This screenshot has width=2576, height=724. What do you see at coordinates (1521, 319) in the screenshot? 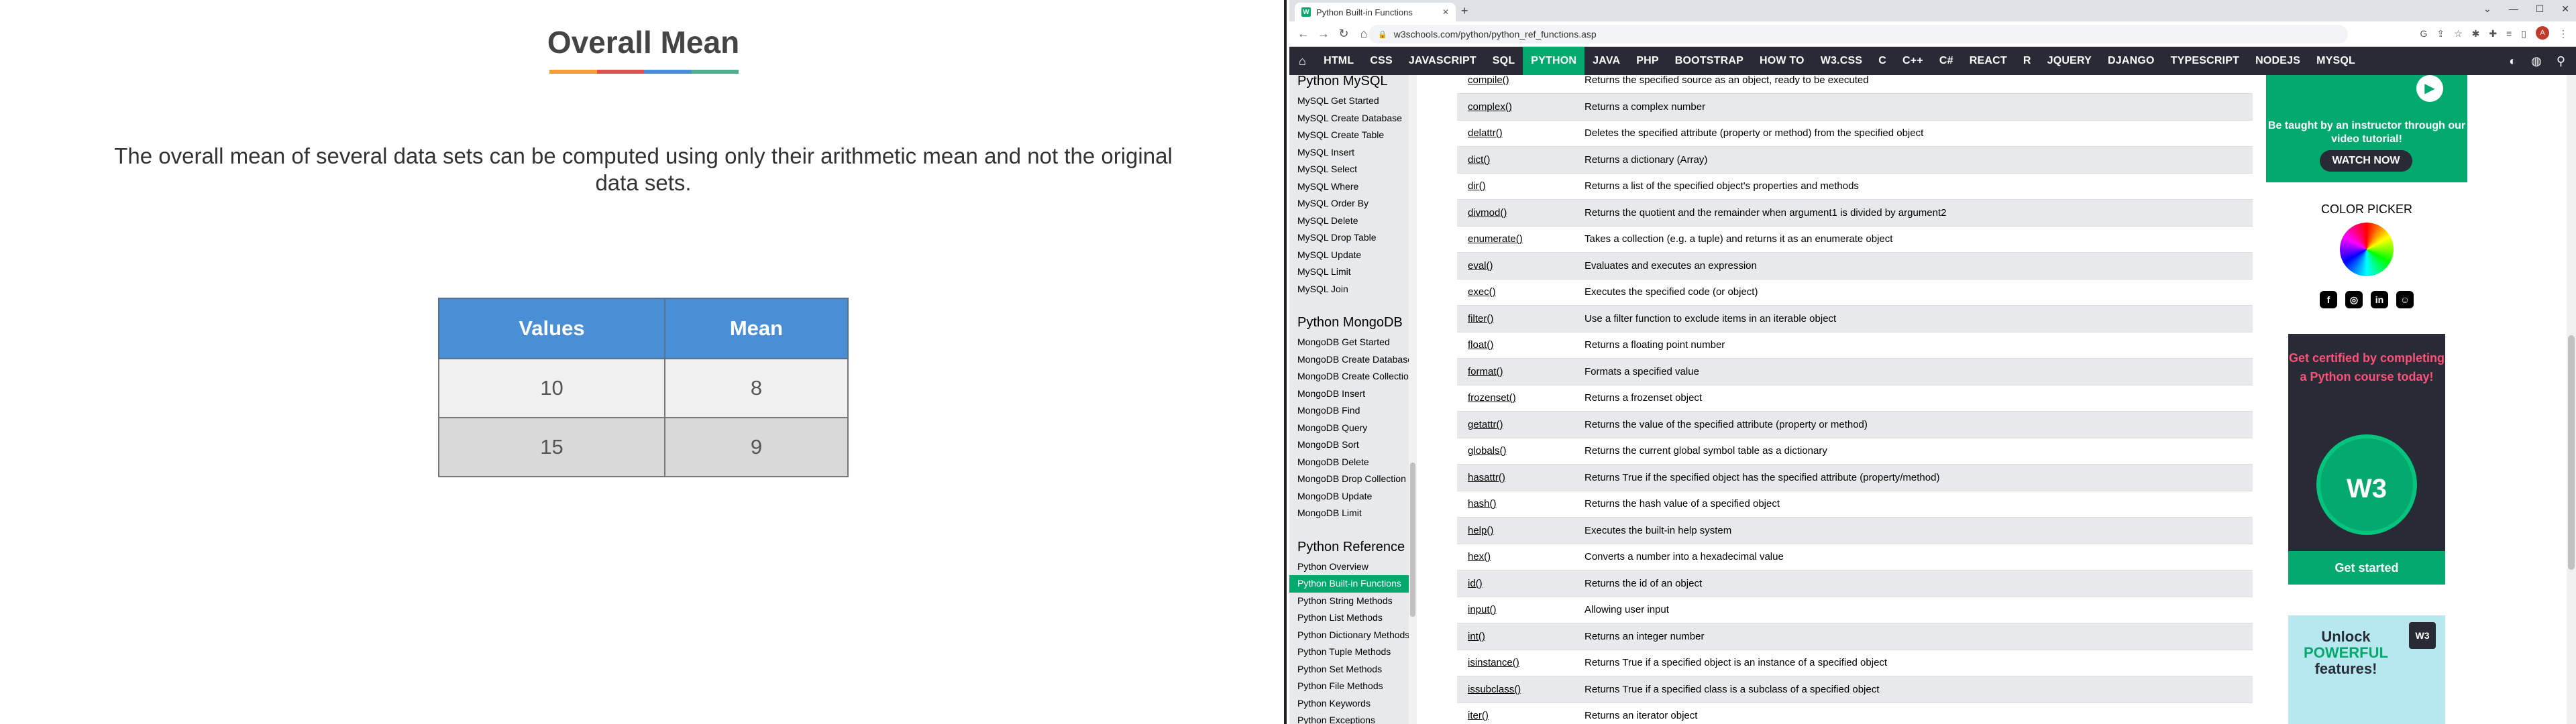
I see `function-link: filter()` at bounding box center [1521, 319].